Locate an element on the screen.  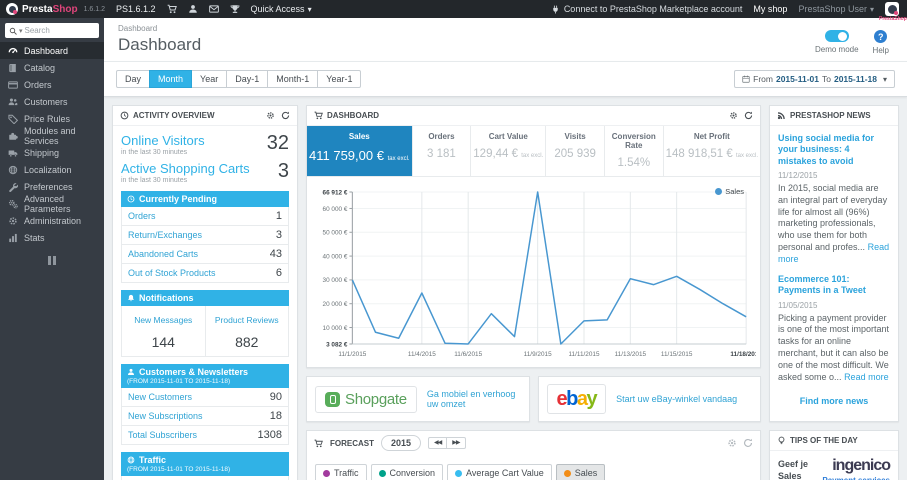
sidebar-collapse-button is located at coordinates (52, 260).